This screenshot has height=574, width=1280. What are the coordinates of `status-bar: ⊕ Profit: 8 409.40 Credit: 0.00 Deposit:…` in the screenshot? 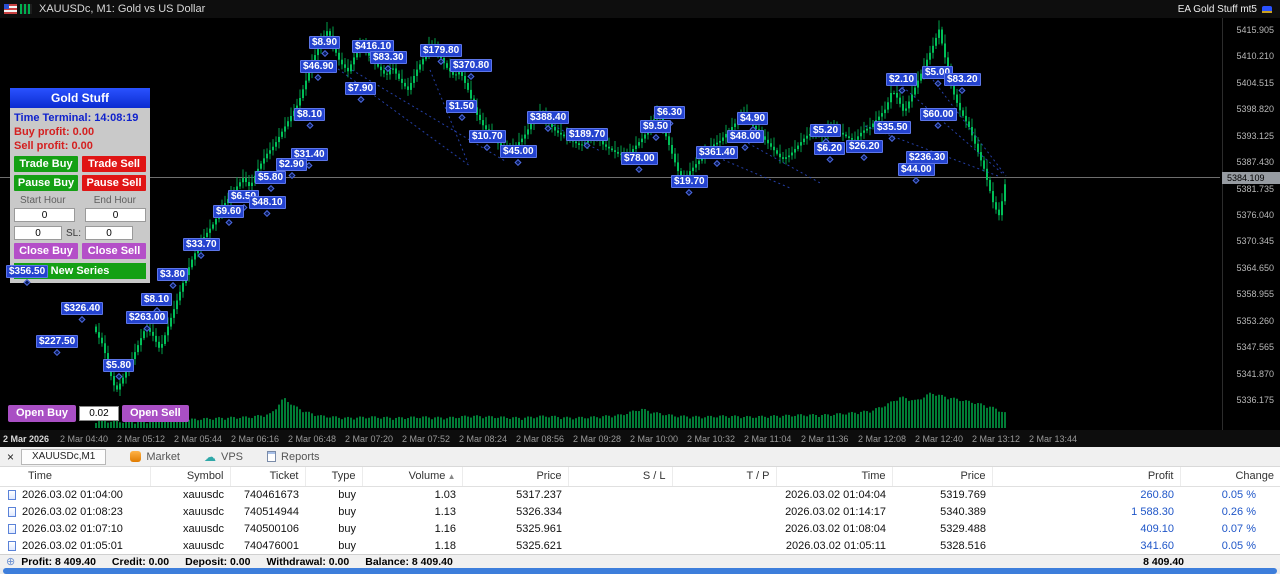 It's located at (640, 561).